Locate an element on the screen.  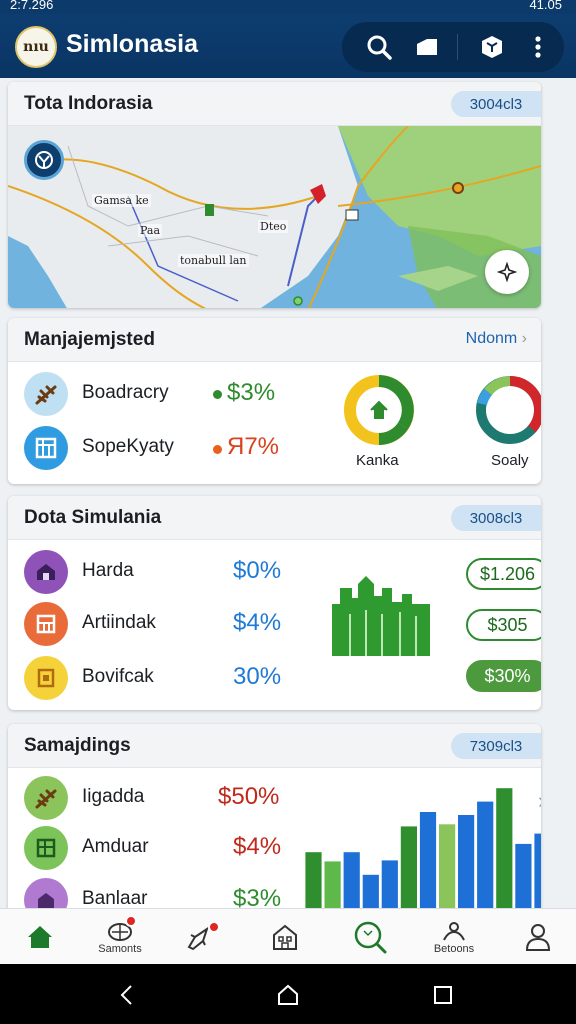
donut-chart-kanka is located at coordinates (379, 410).